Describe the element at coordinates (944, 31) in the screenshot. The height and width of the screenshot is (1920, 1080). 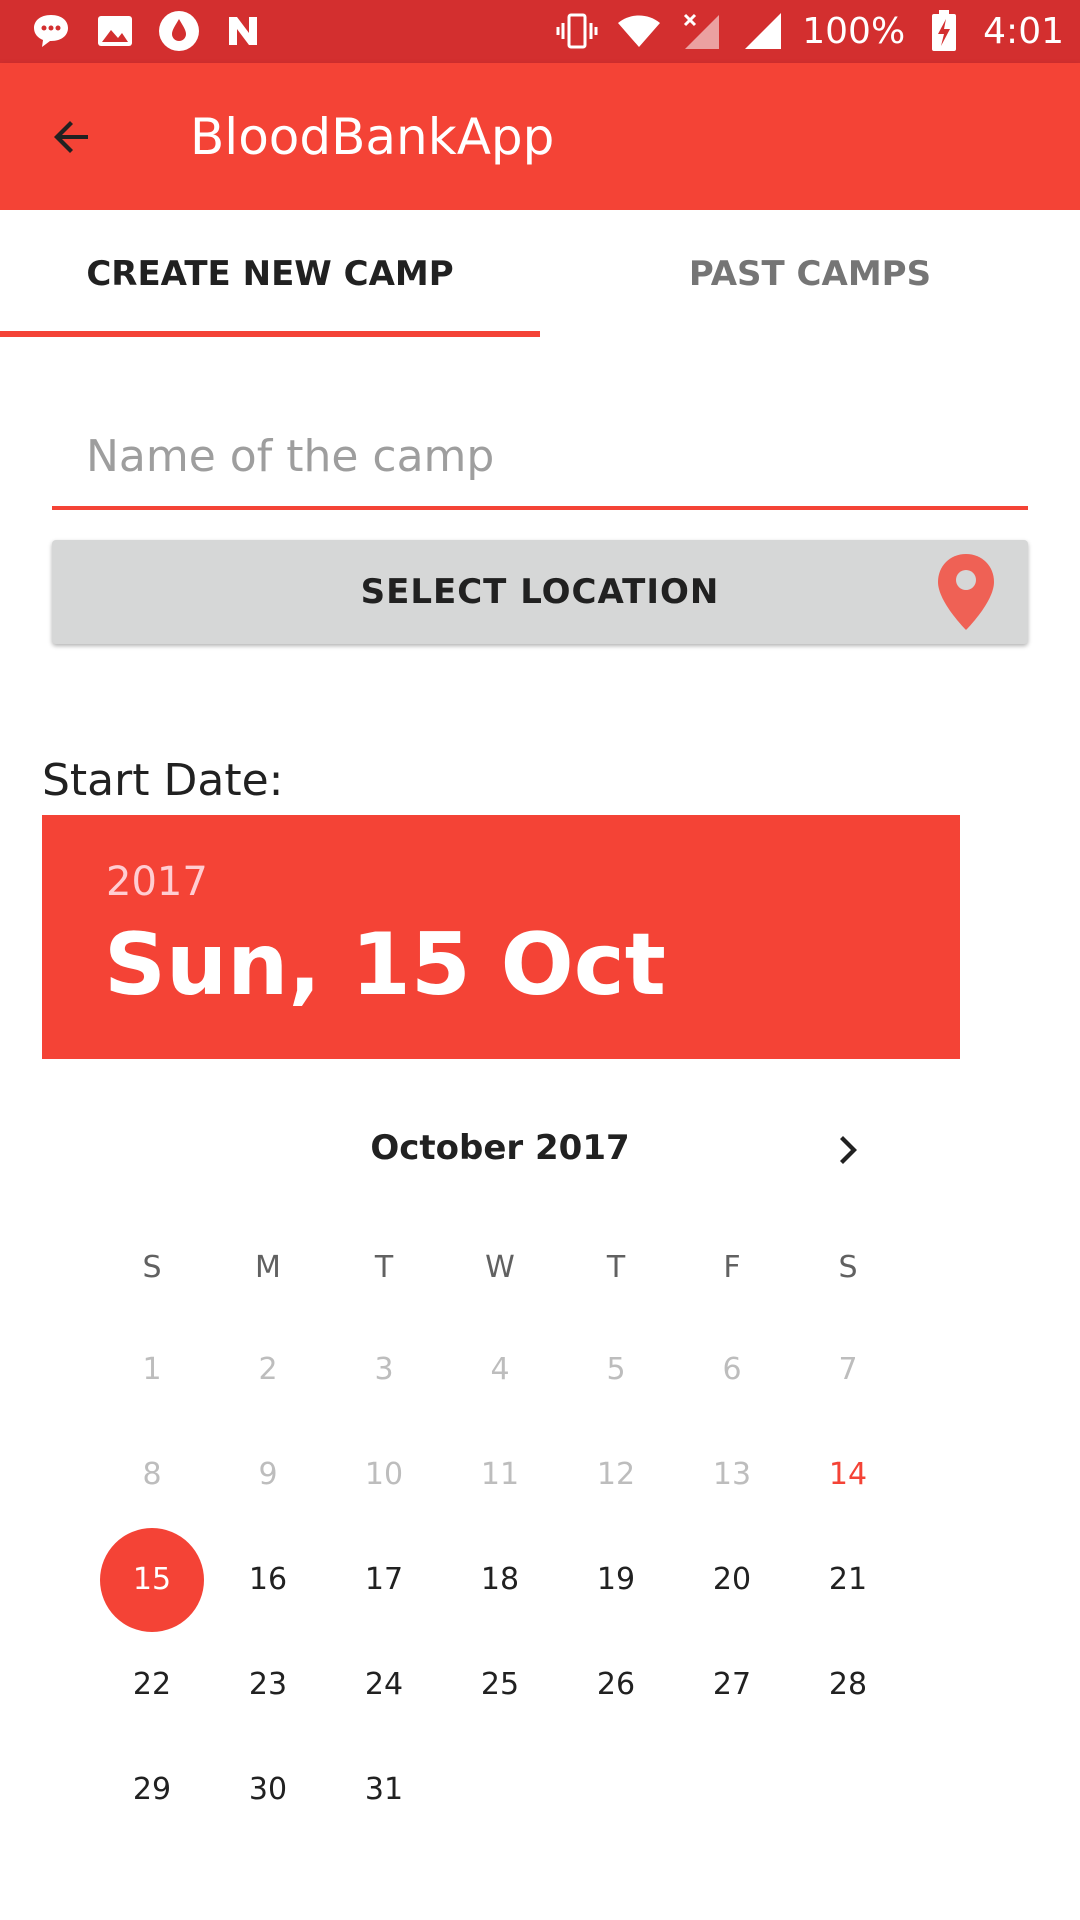
I see `battery-charging-icon` at that location.